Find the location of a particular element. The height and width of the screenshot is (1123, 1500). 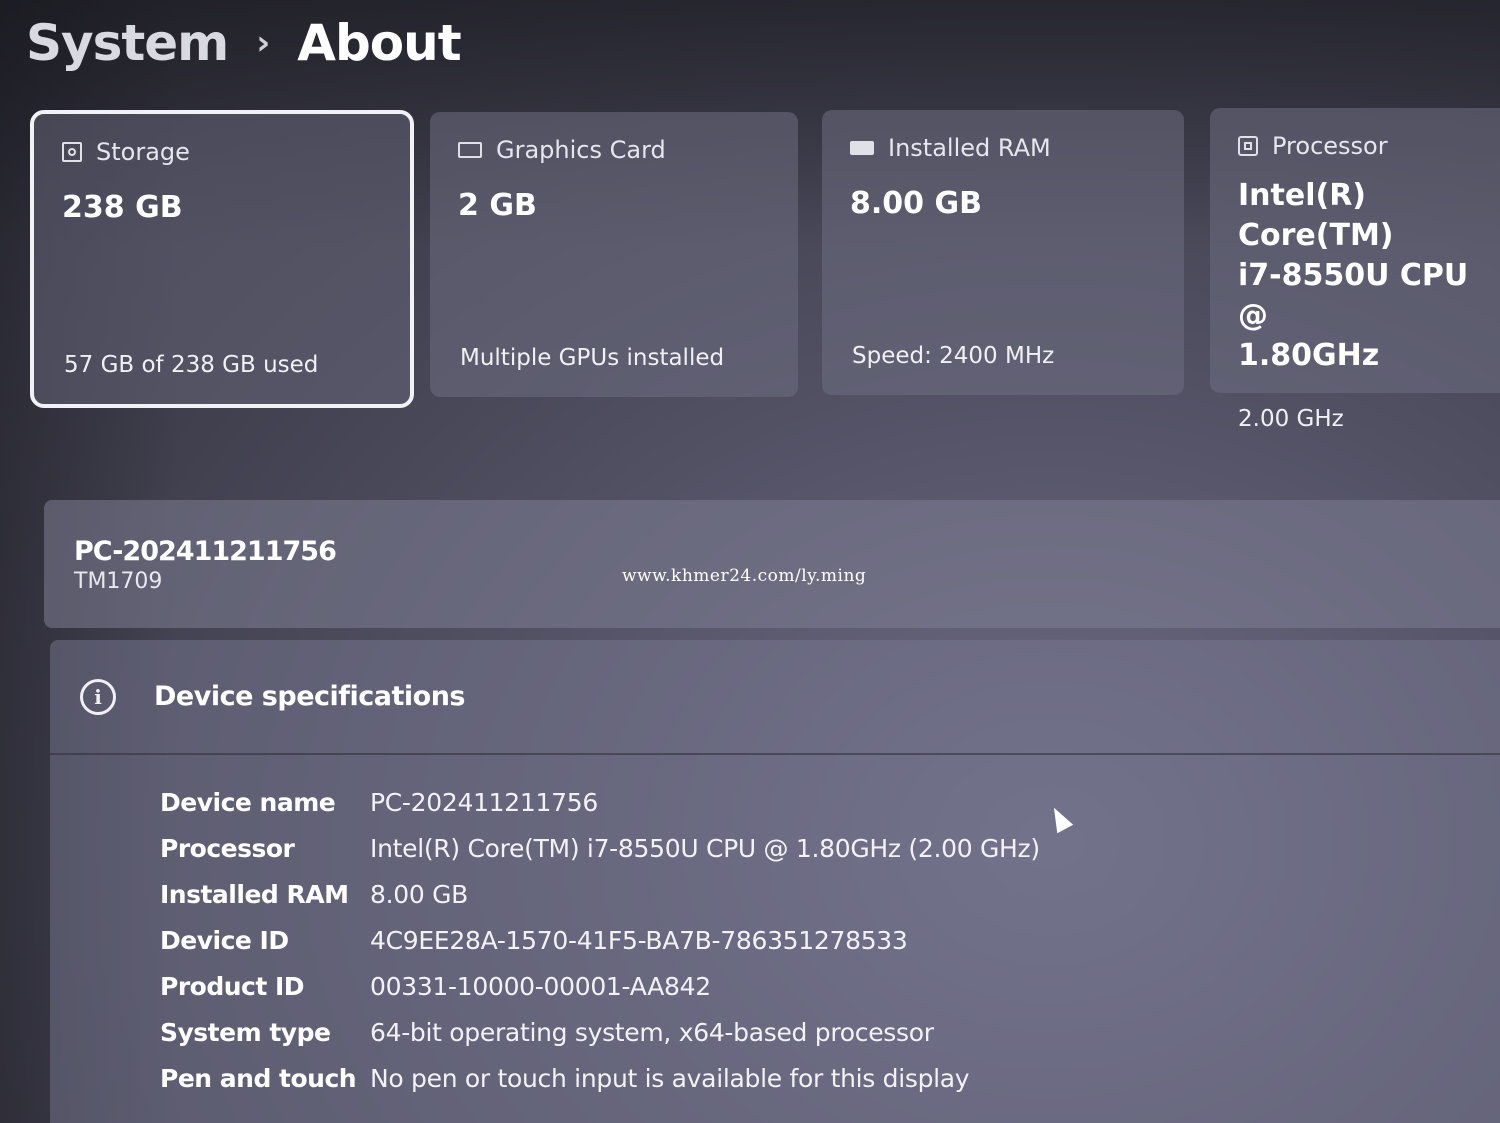

installed-ram-speed: Speed: 2400 MHz is located at coordinates (953, 356).